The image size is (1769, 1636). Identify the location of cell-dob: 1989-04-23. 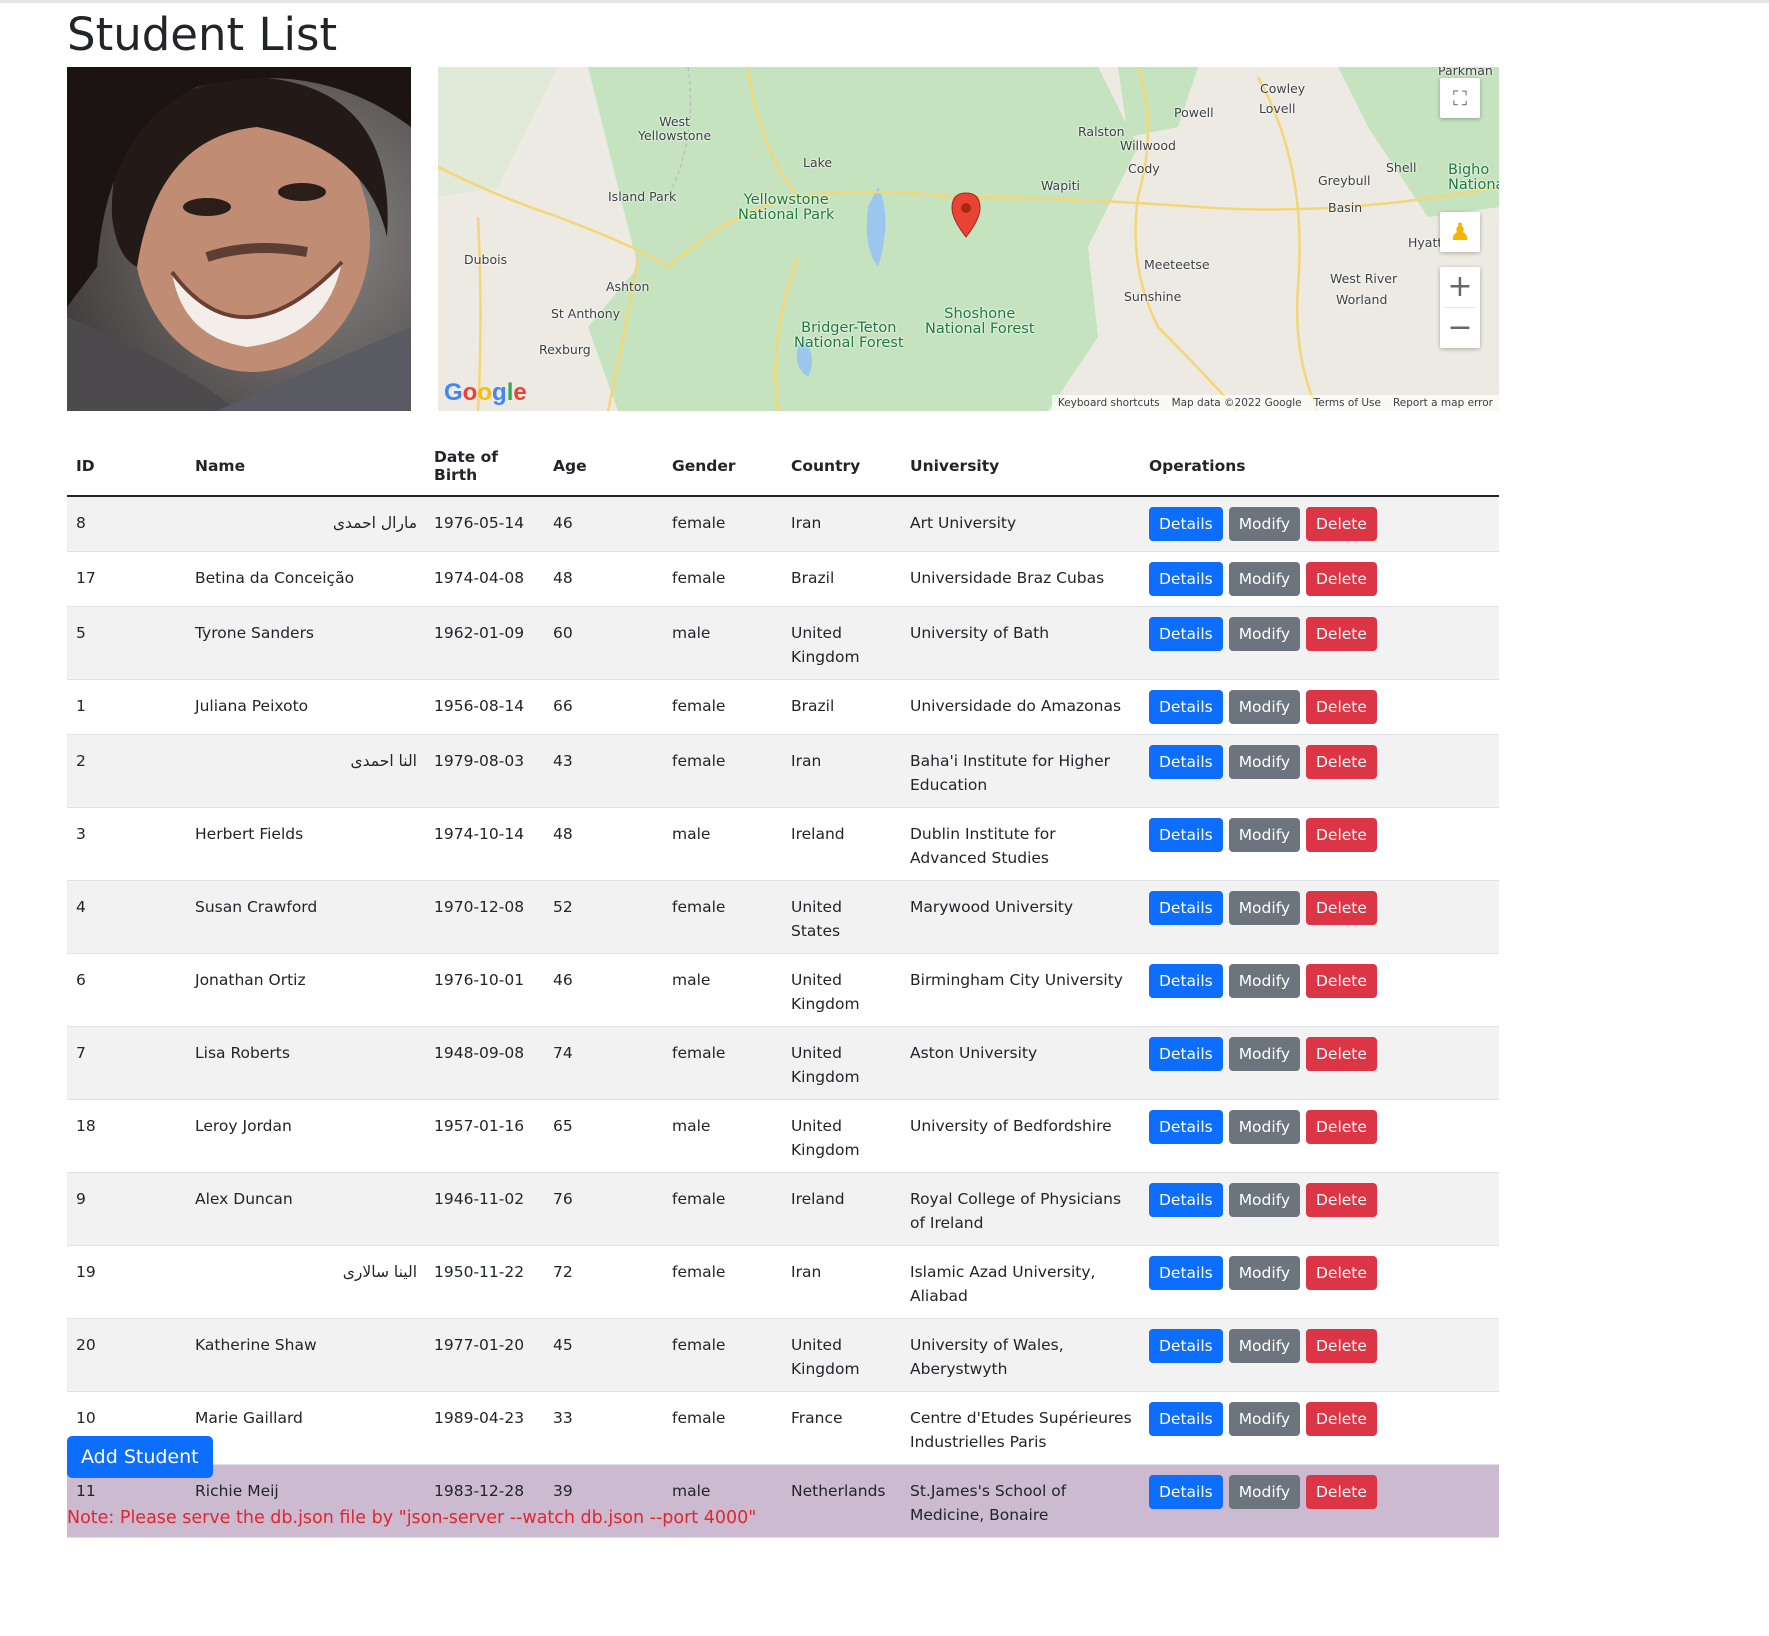
(479, 1418).